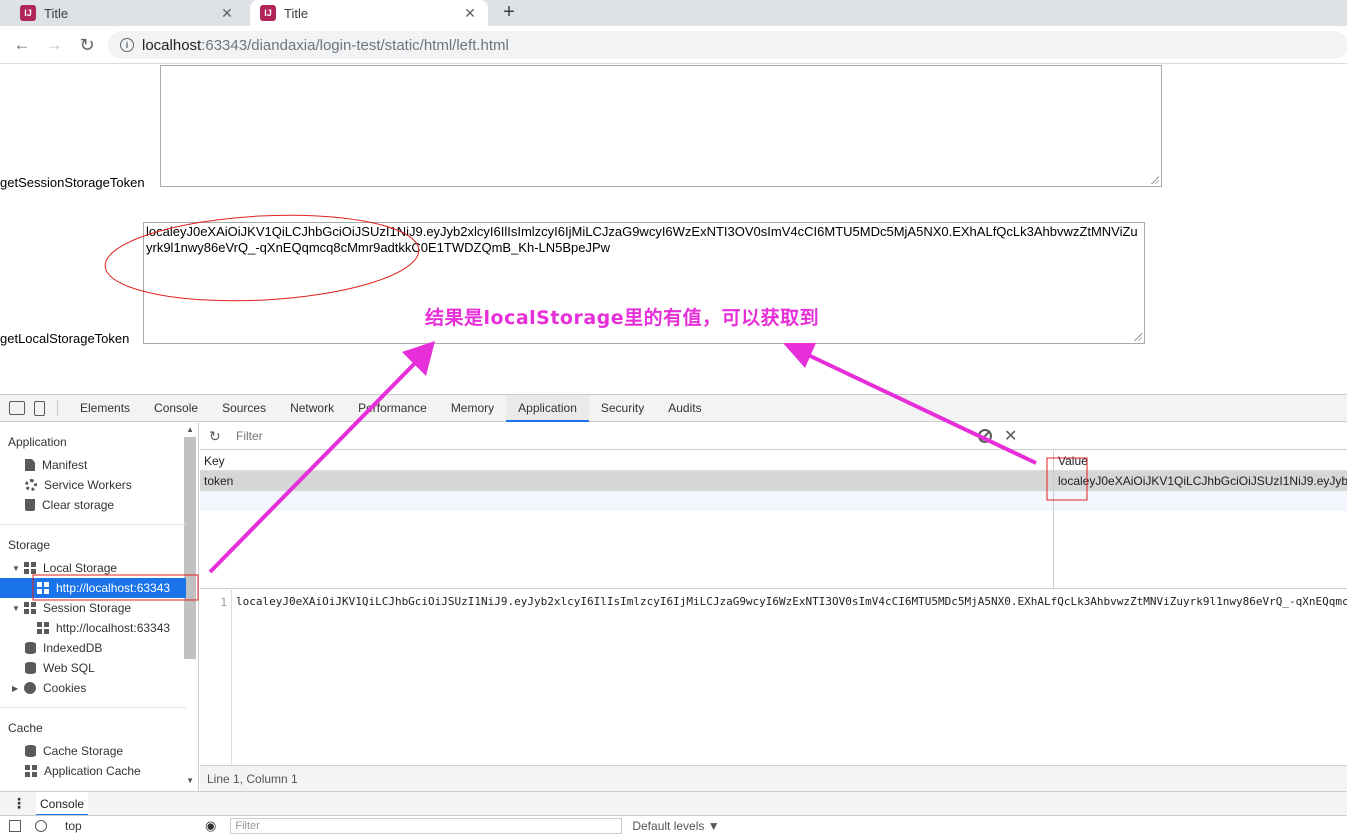  I want to click on new-tab-button: +, so click(509, 12).